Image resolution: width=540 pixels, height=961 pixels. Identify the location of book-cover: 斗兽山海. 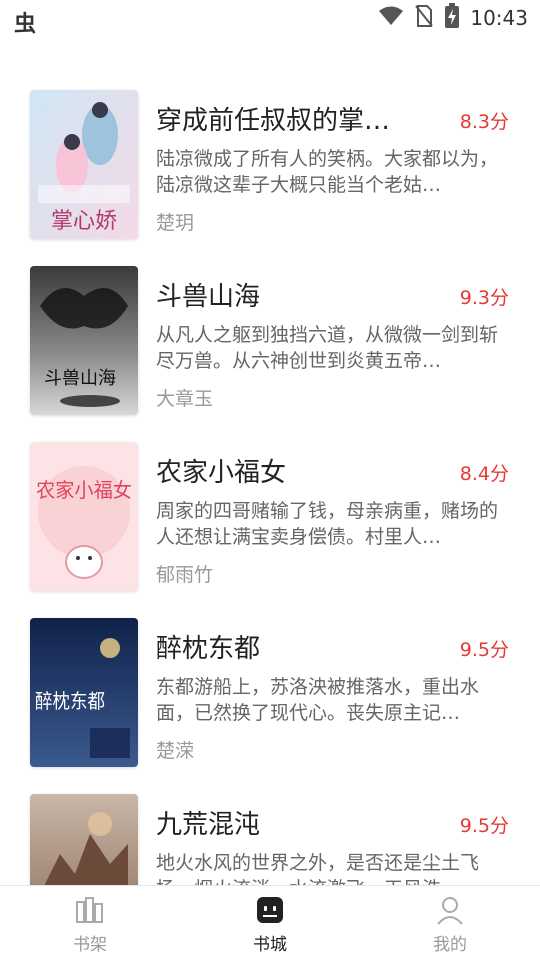
(84, 340).